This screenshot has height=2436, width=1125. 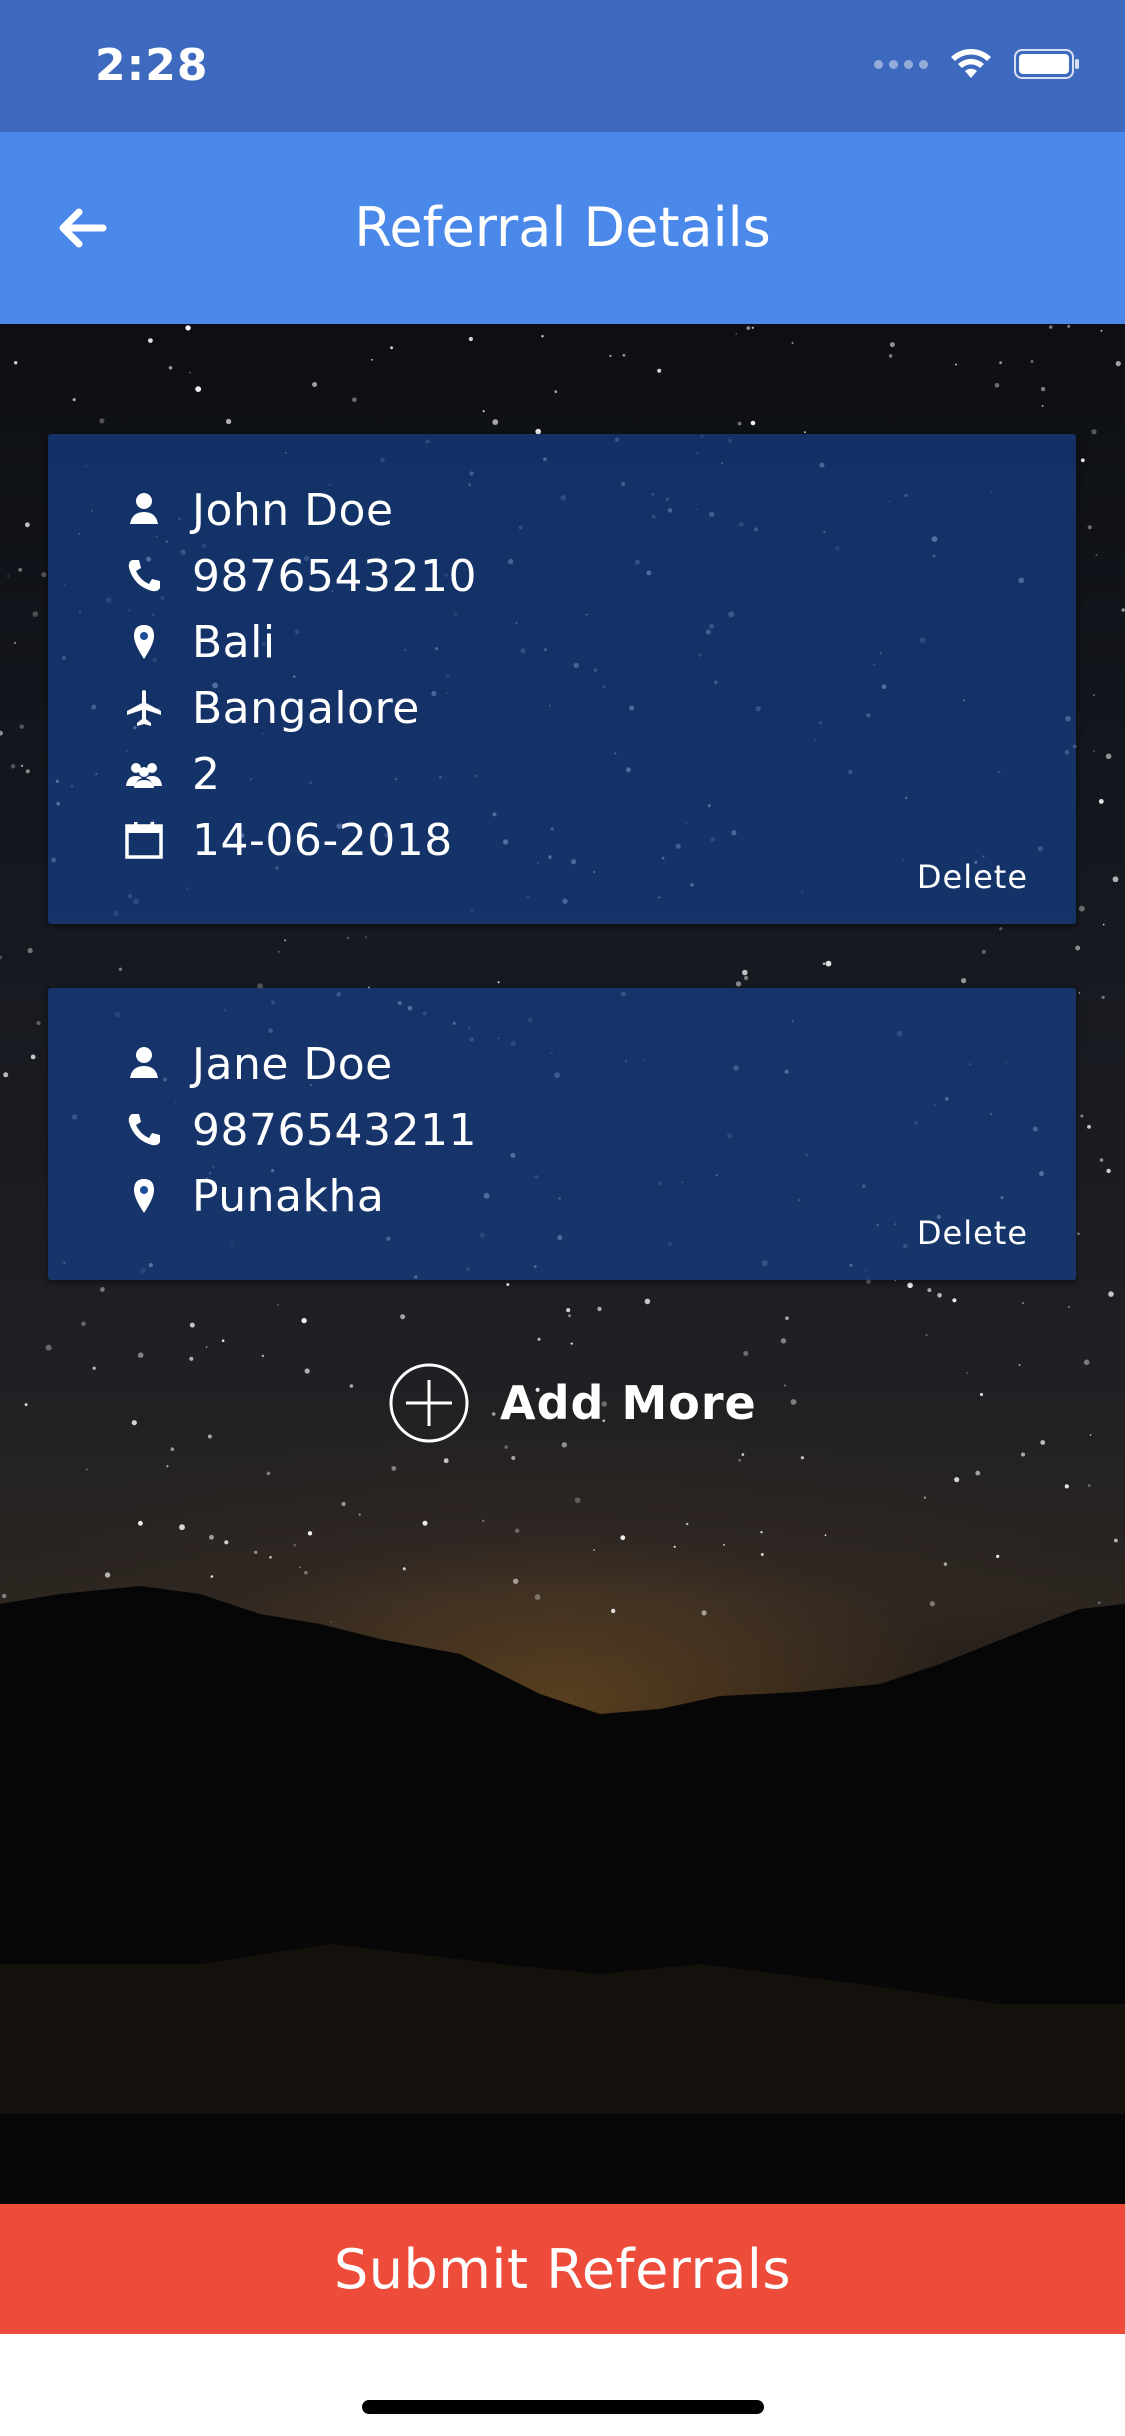 I want to click on referral-date: 14-06-2018, so click(x=322, y=840).